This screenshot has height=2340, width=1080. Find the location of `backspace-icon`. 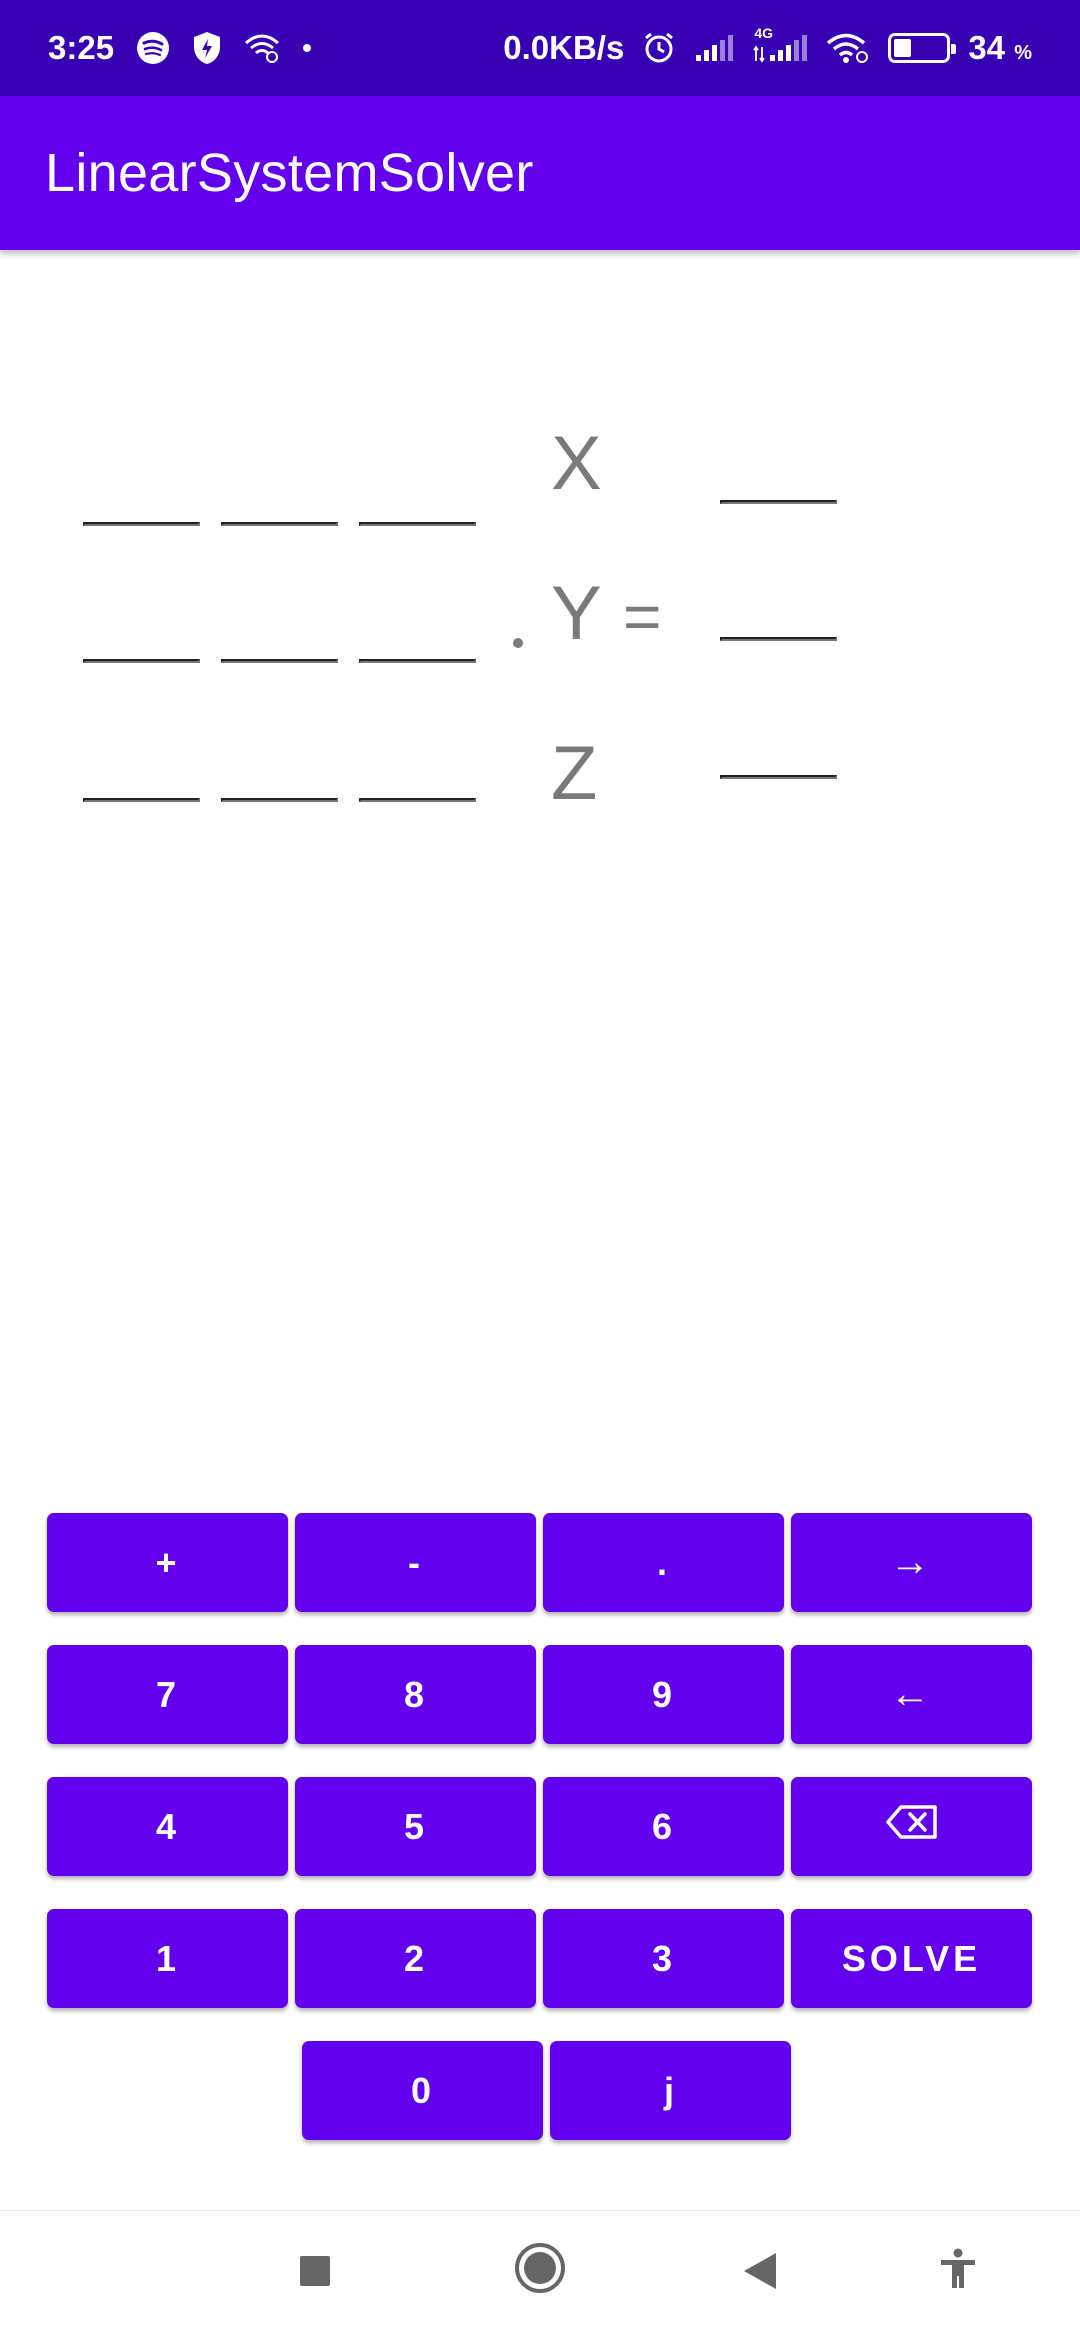

backspace-icon is located at coordinates (912, 1826).